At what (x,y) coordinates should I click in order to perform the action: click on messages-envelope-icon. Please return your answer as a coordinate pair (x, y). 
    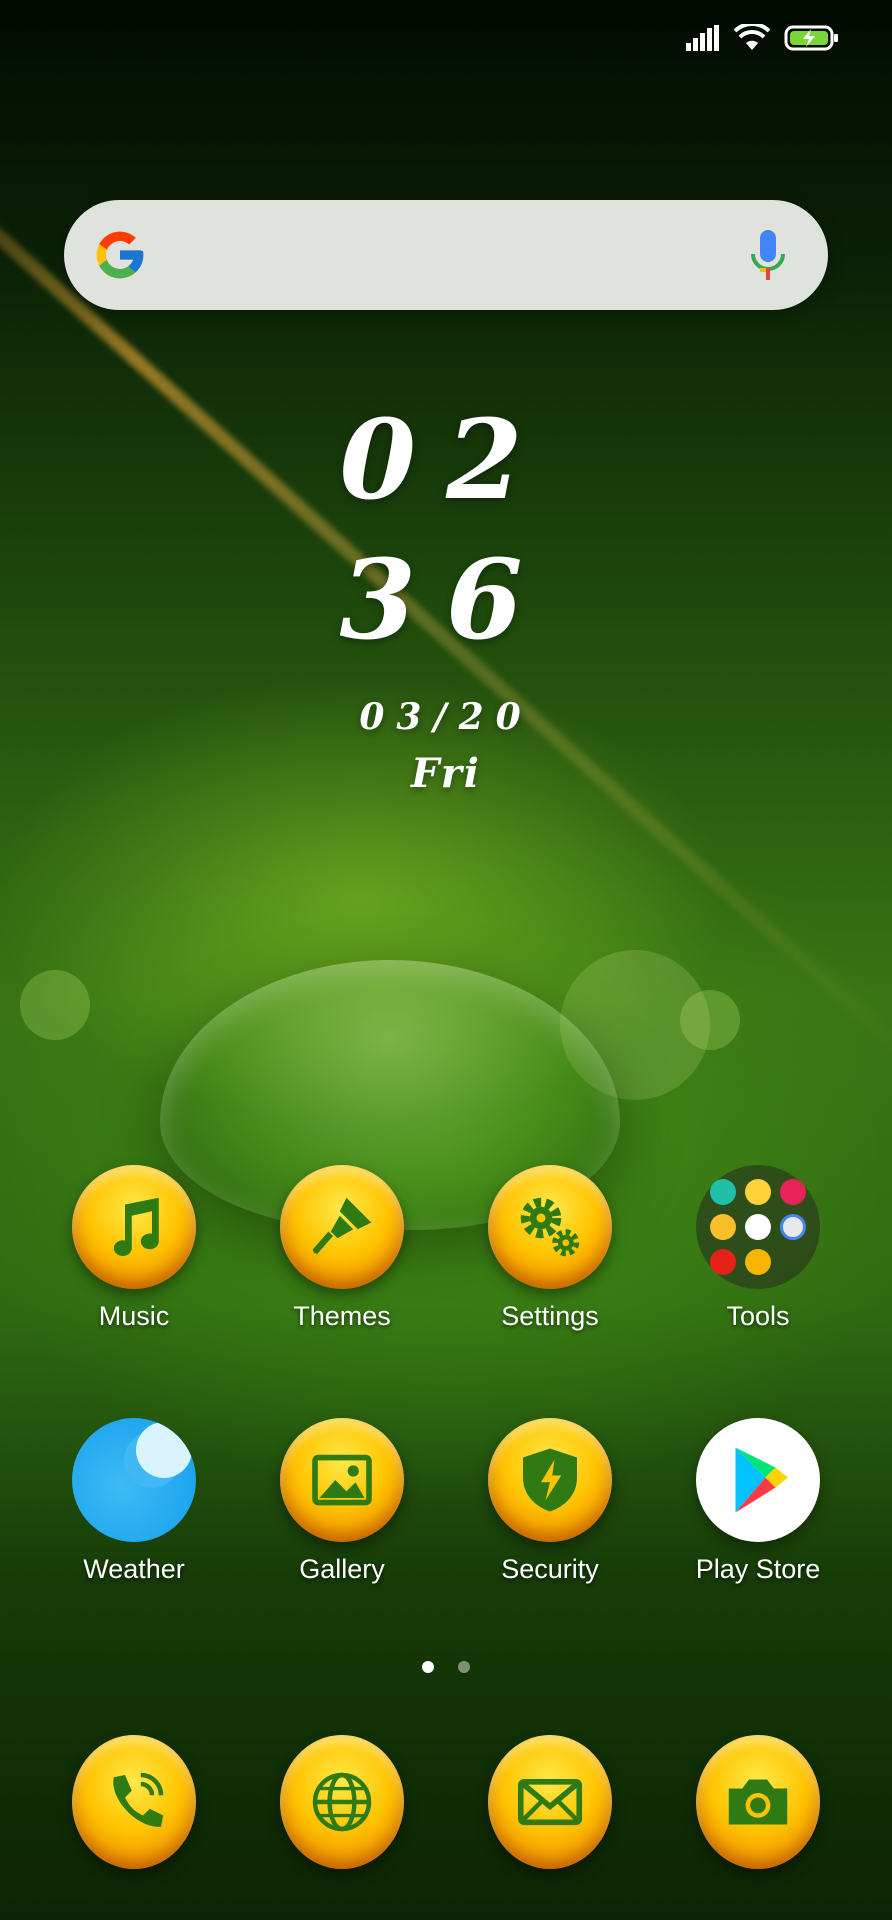
    Looking at the image, I should click on (550, 1802).